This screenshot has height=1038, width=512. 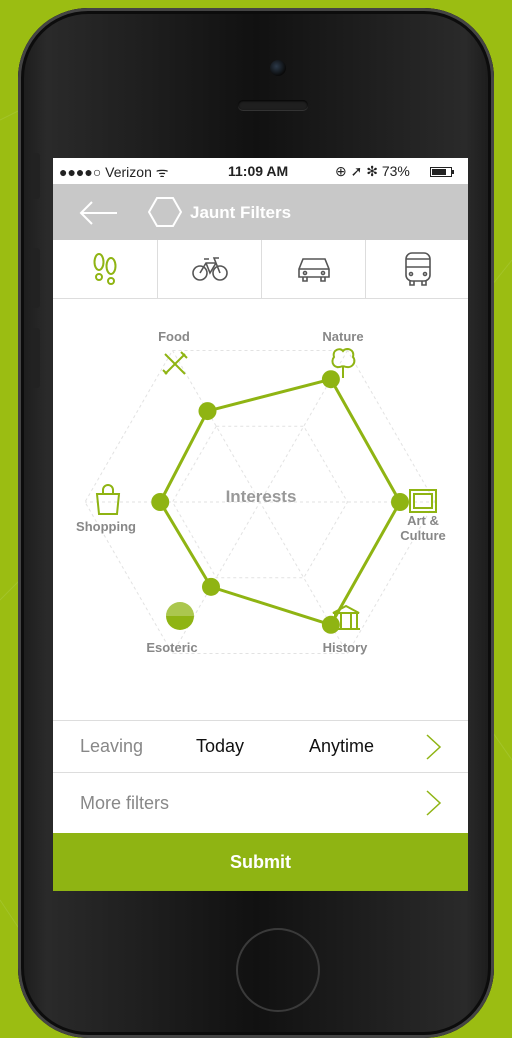 I want to click on clock: 11:09 AM, so click(x=258, y=171).